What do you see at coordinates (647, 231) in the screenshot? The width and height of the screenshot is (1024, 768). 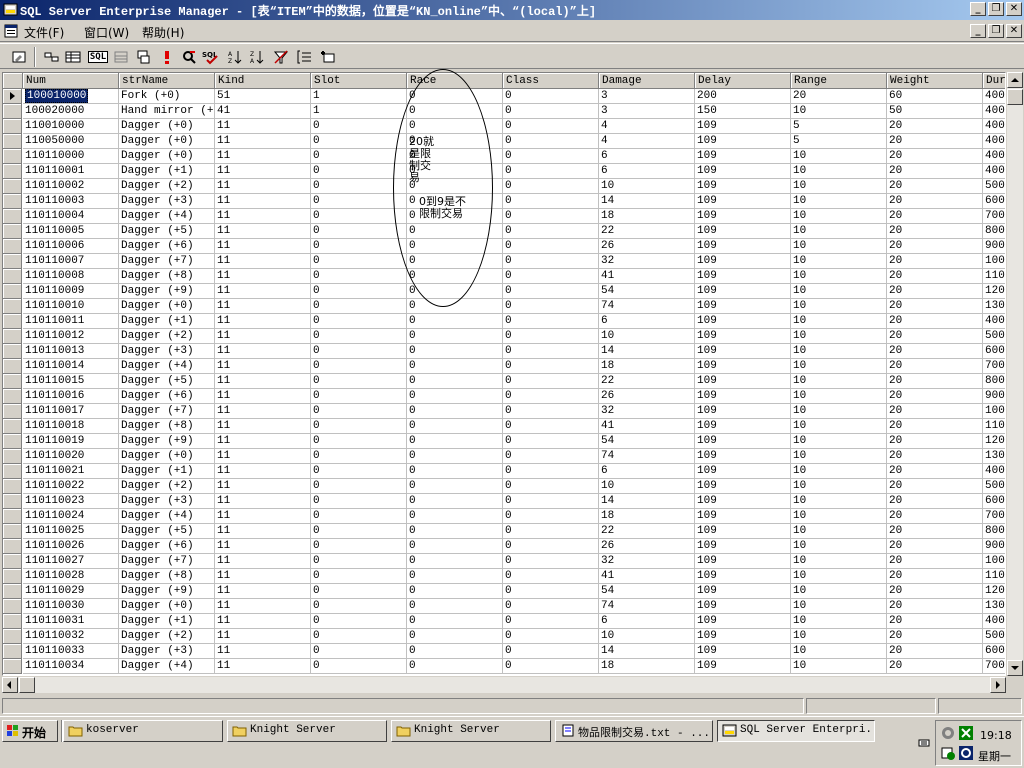 I see `table-cell-damage: 22` at bounding box center [647, 231].